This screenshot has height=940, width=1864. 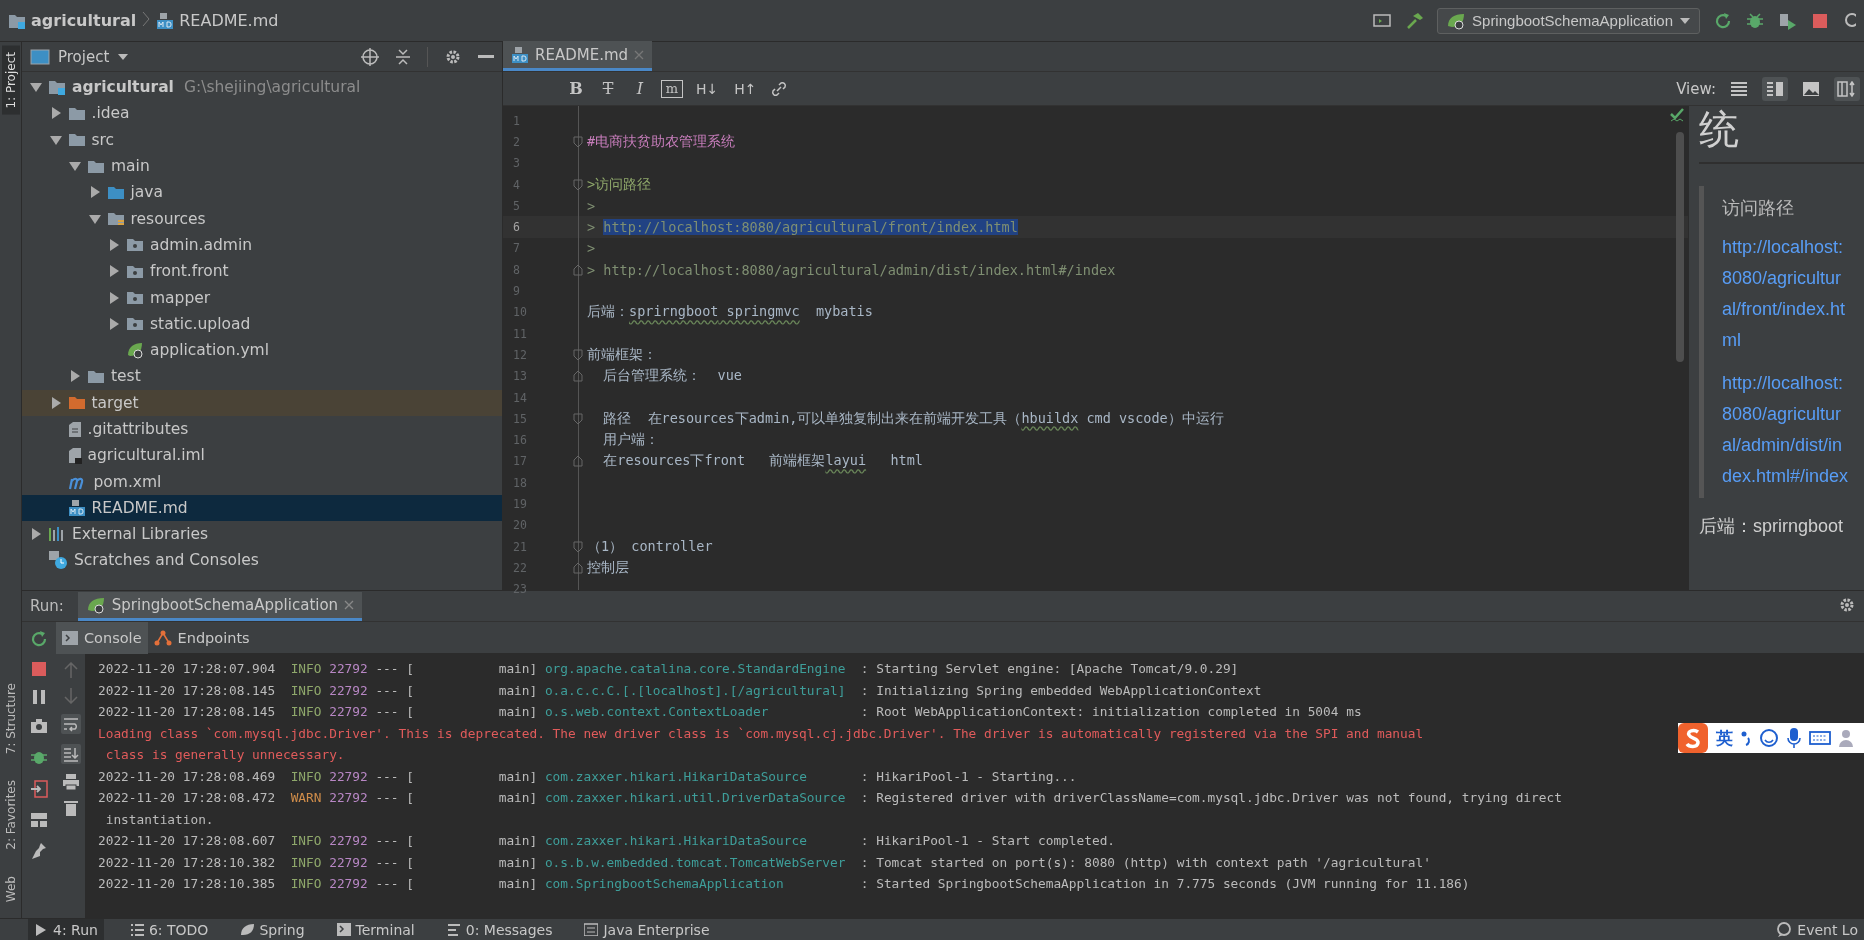 I want to click on tool-window-tab: 7: Structure, so click(x=10, y=718).